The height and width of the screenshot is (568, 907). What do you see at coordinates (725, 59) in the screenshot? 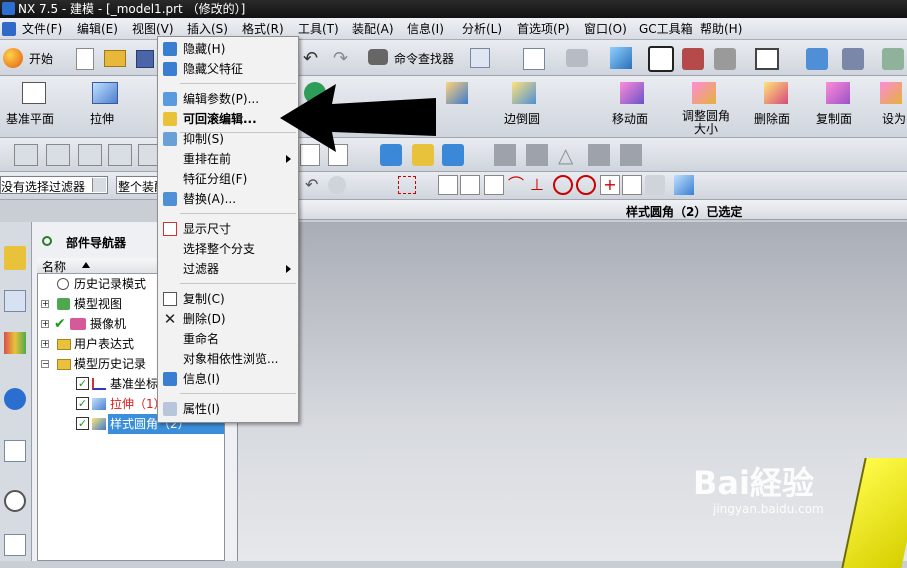
I see `layer-icon` at bounding box center [725, 59].